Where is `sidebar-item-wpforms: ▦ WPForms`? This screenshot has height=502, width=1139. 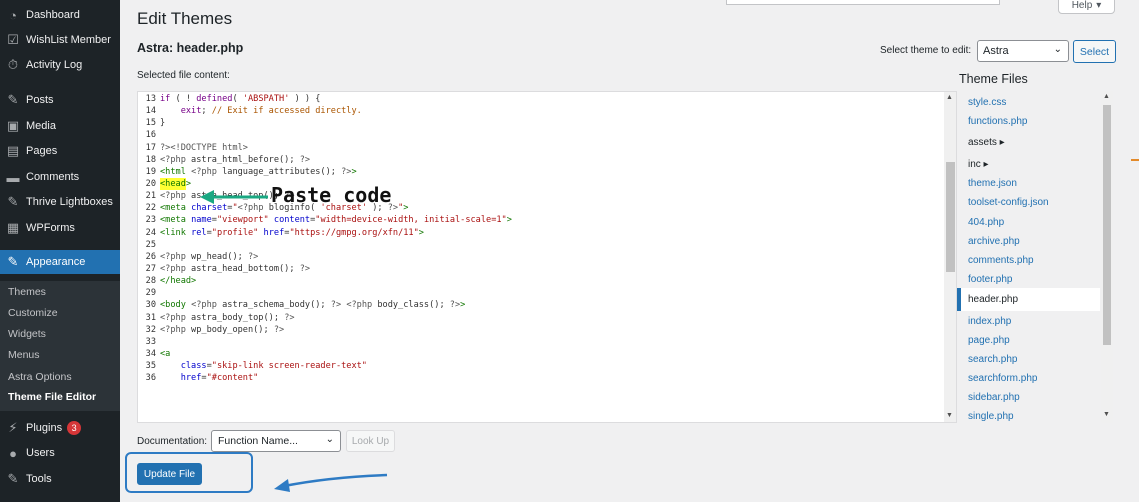
sidebar-item-wpforms: ▦ WPForms is located at coordinates (60, 228).